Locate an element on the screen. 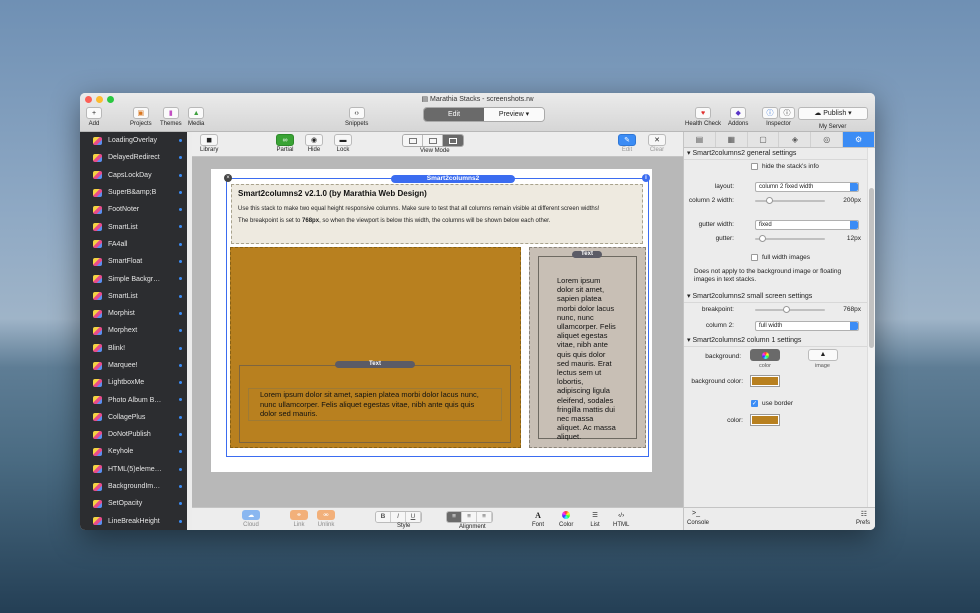 The height and width of the screenshot is (613, 980). section-general-header: ▾ Smart2columns2 general settings is located at coordinates (775, 154).